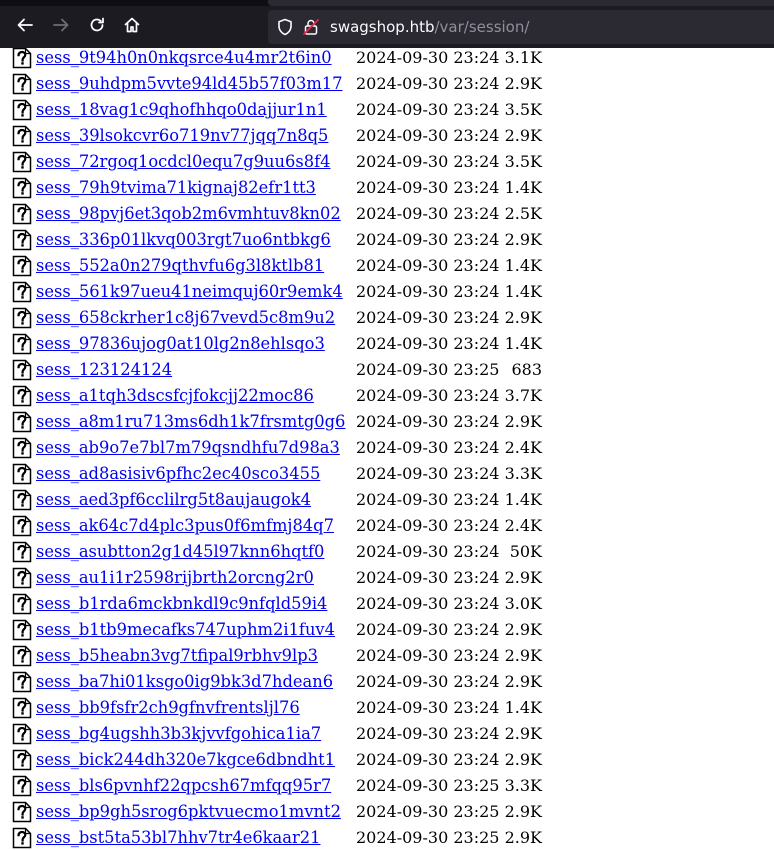 The image size is (774, 850). I want to click on file-link: sess_b5heabn3vg7tfipal9rbhv9lp3, so click(177, 656).